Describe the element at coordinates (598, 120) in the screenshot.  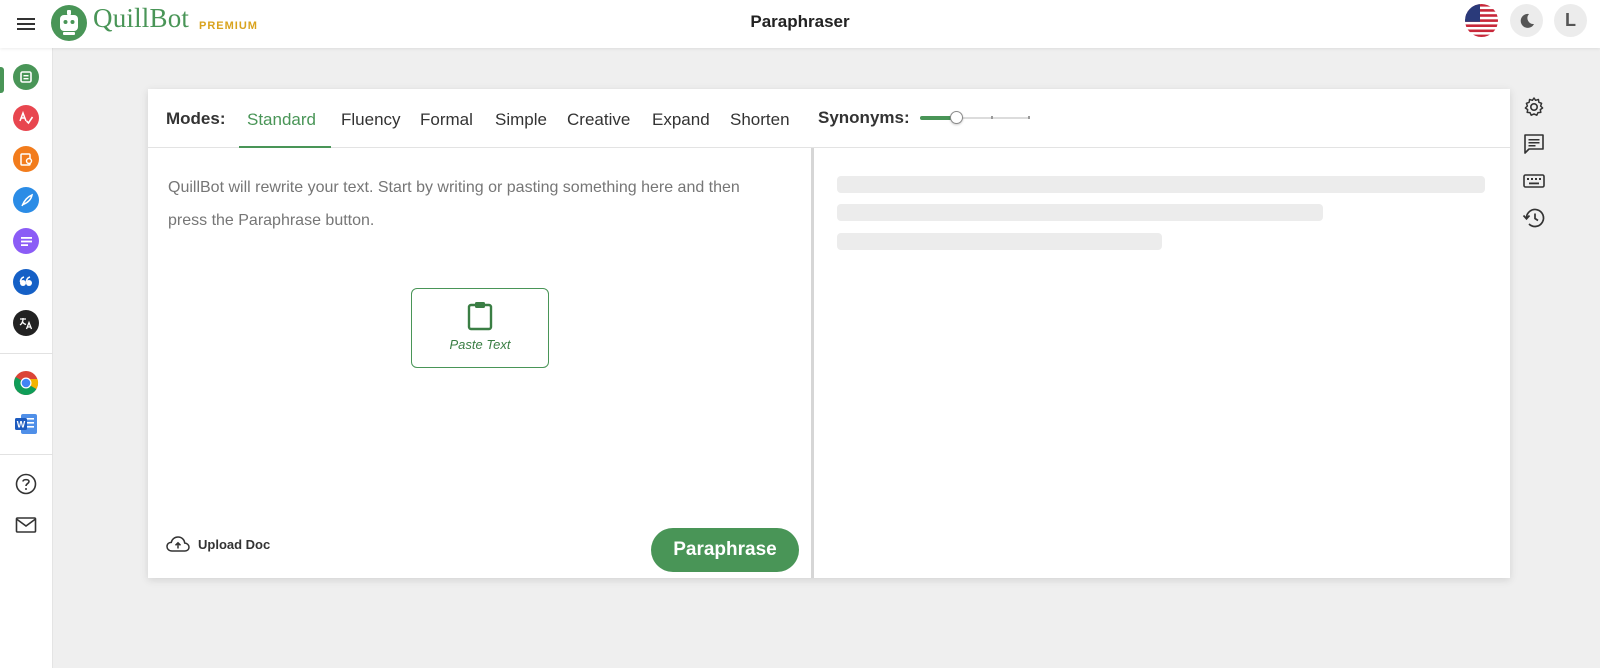
I see `tab-creative: Creative` at that location.